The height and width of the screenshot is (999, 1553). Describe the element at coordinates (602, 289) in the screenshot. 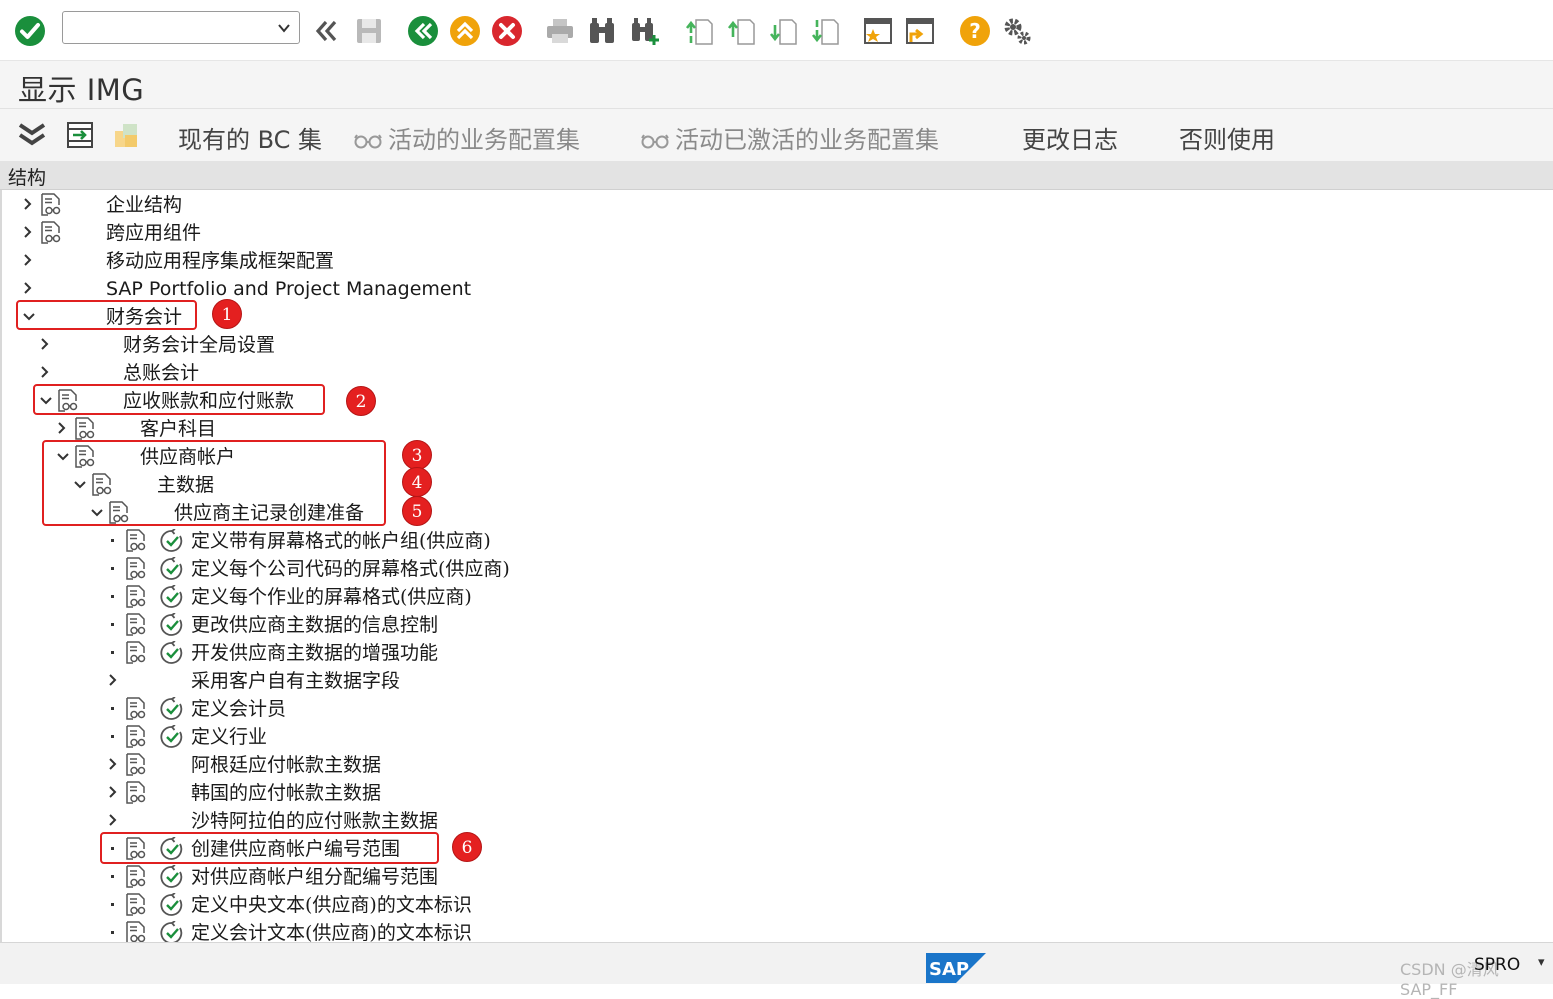

I see `tree-node: SAP Portfolio and Project Management` at that location.